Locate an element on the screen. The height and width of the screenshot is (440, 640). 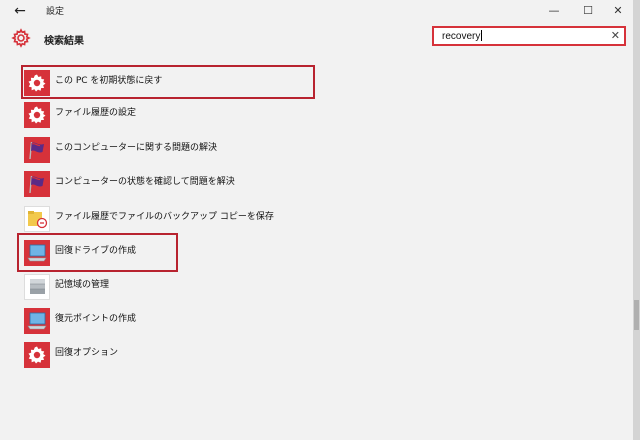
storage-icon is located at coordinates (37, 287).